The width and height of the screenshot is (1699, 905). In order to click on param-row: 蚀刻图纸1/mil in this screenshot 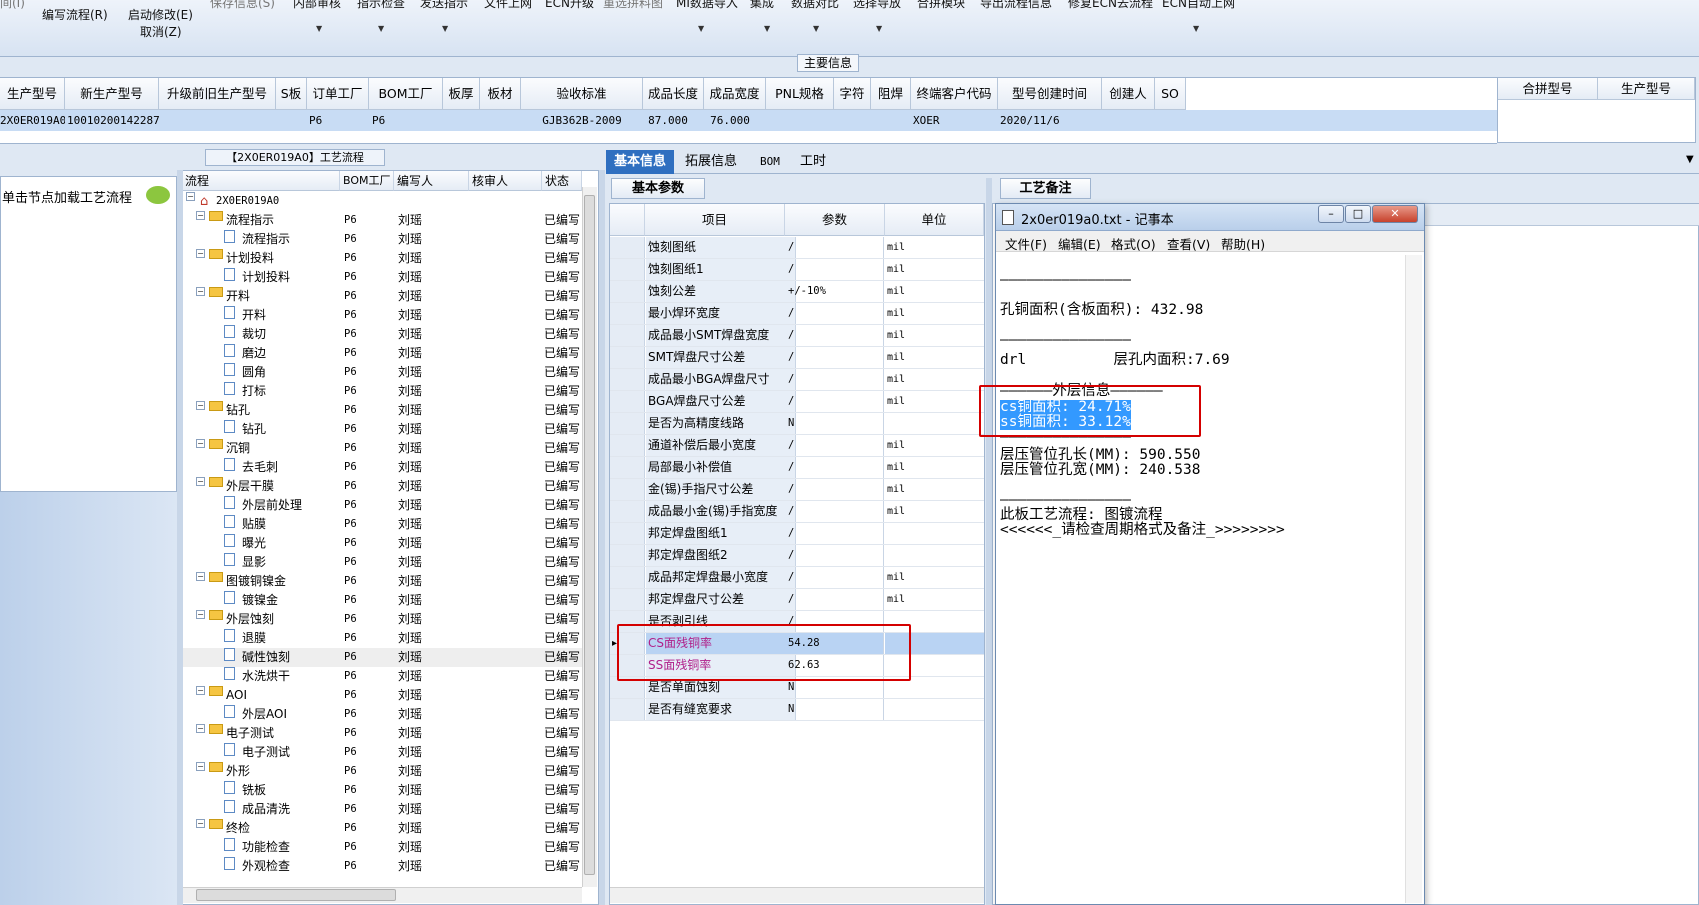, I will do `click(797, 270)`.